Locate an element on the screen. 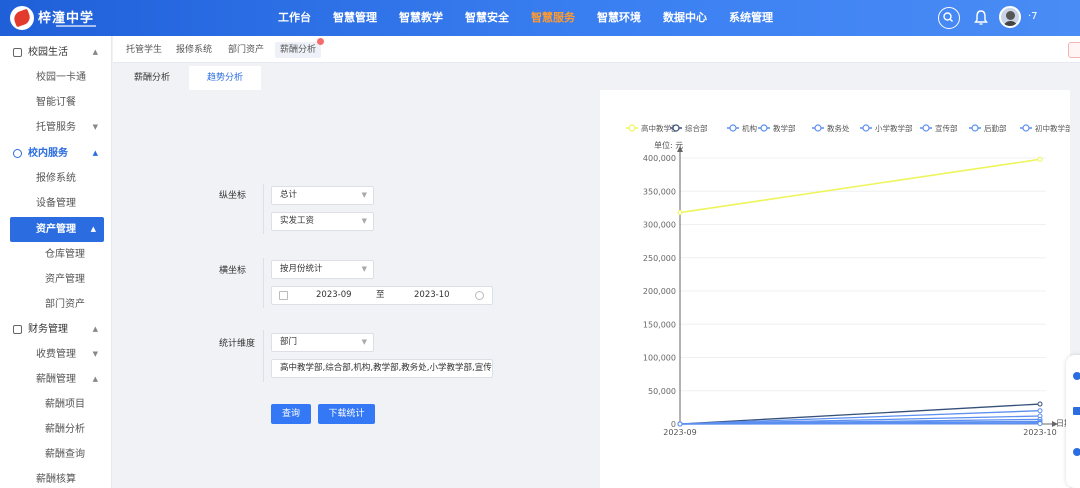 The height and width of the screenshot is (488, 1080). y-tick-label: 350,000 is located at coordinates (659, 191).